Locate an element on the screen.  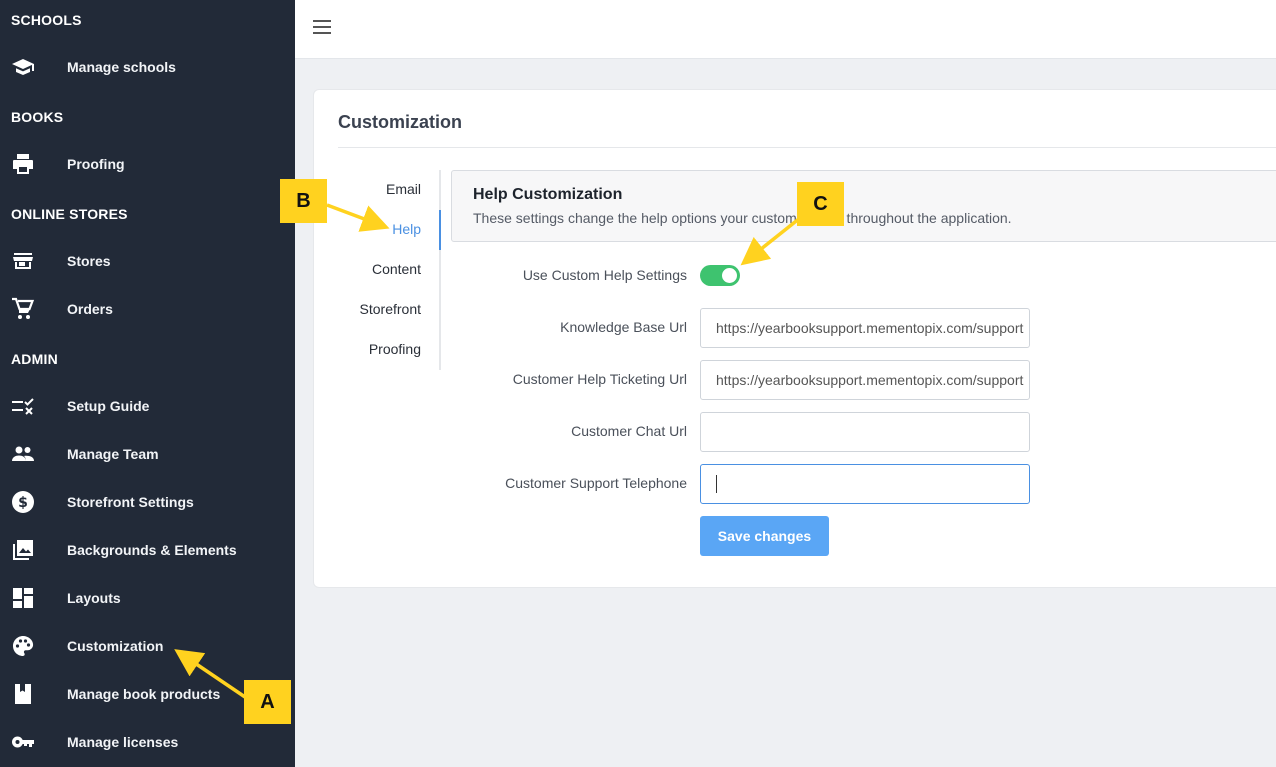
sidebar-item-label: Manage licenses is located at coordinates (123, 742).